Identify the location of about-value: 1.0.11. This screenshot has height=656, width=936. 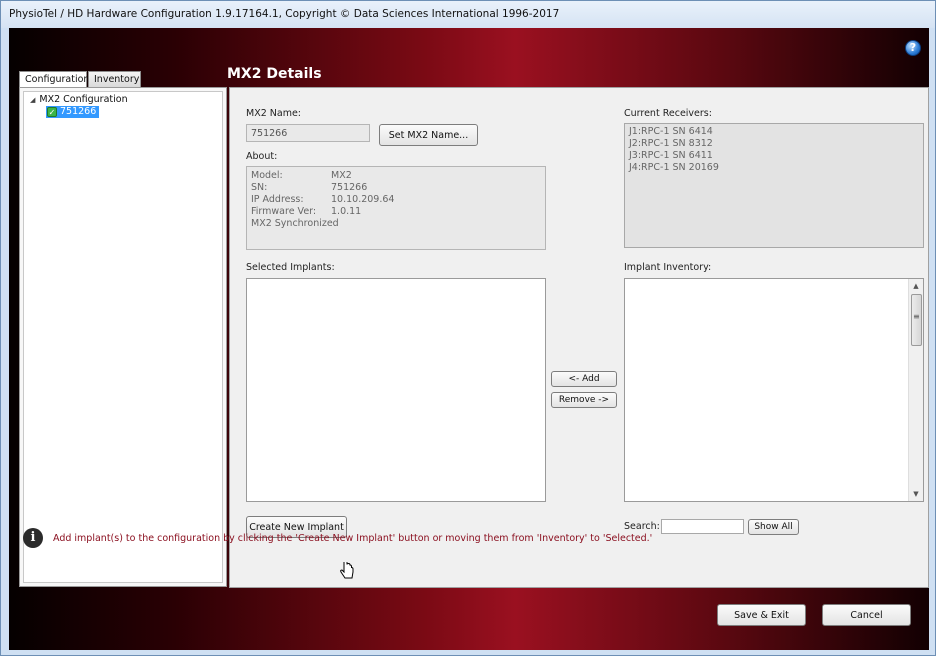
(346, 211).